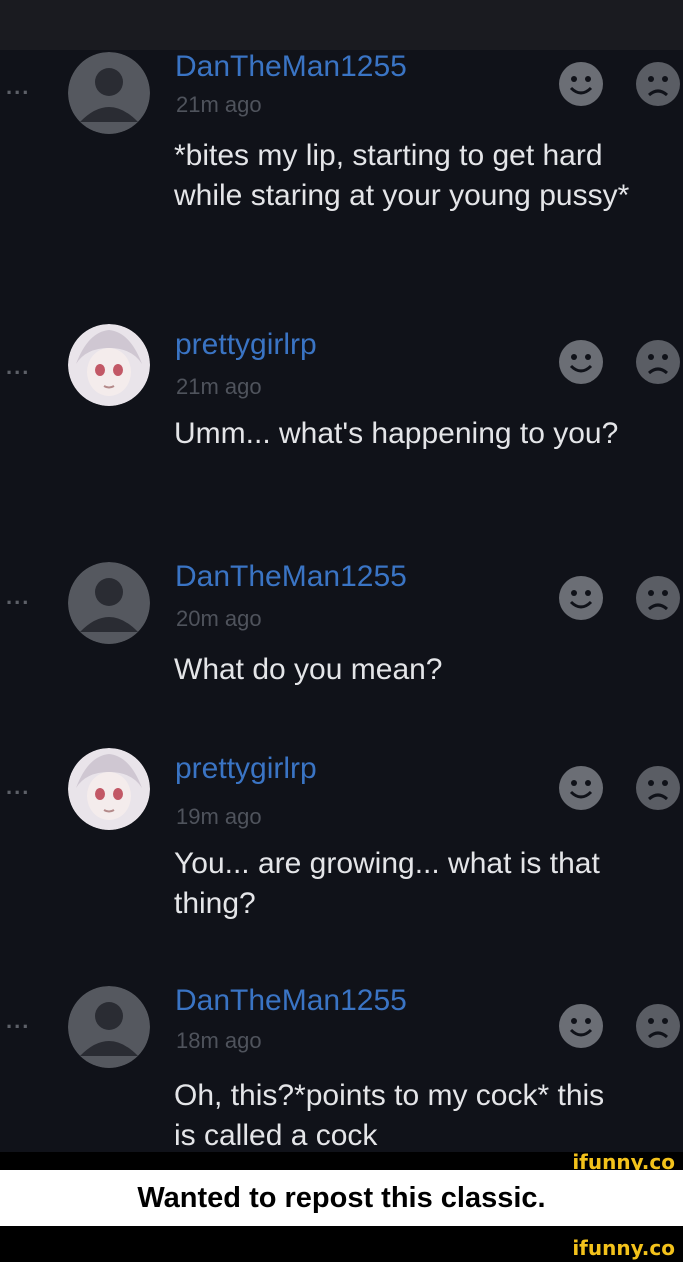 Image resolution: width=683 pixels, height=1262 pixels. What do you see at coordinates (396, 433) in the screenshot?
I see `comment-text: Umm... what's happening to you?` at bounding box center [396, 433].